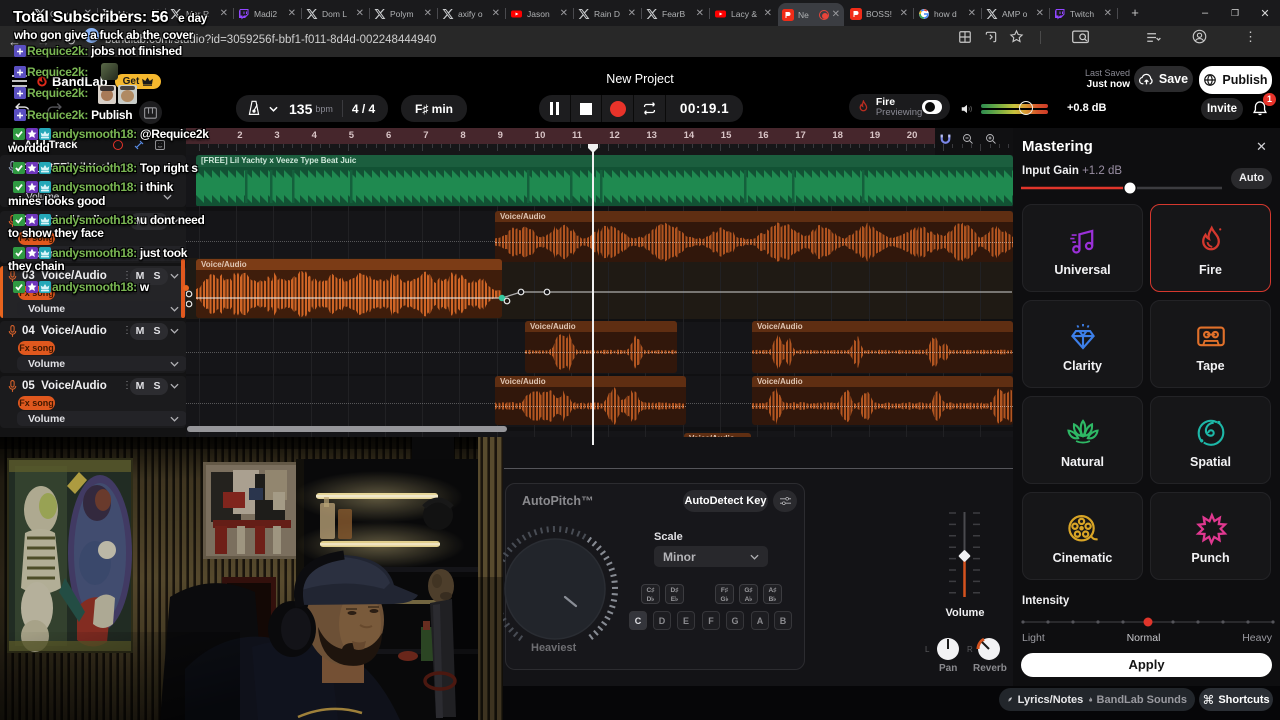  I want to click on svg-text: Reverb, so click(990, 668).